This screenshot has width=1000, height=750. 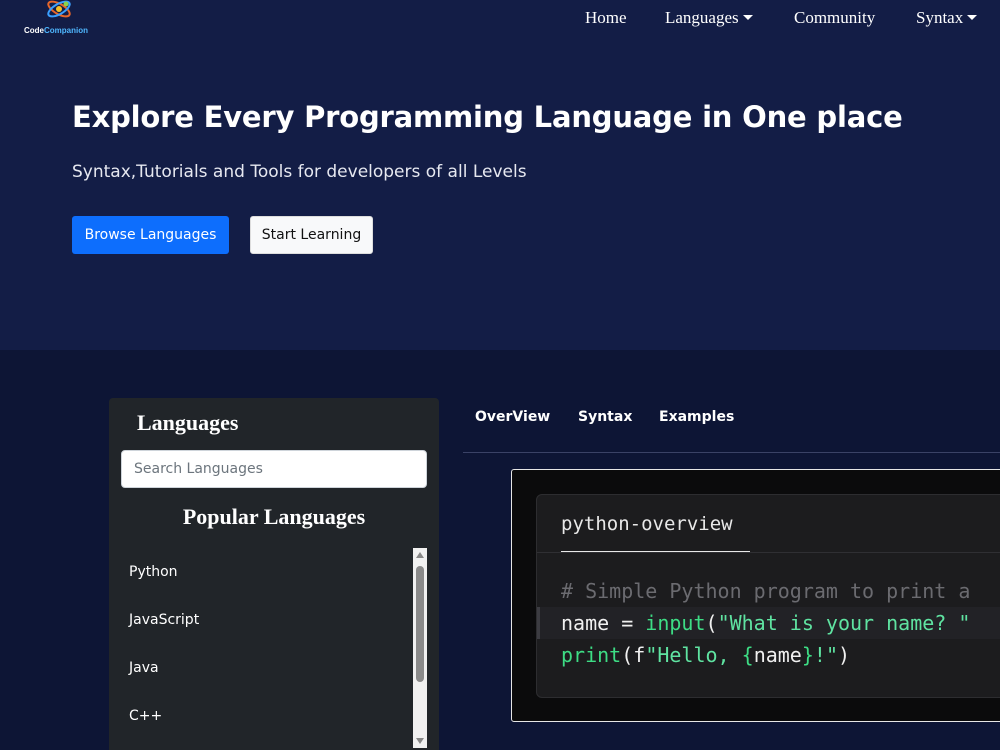 What do you see at coordinates (768, 552) in the screenshot?
I see `code-header-divider` at bounding box center [768, 552].